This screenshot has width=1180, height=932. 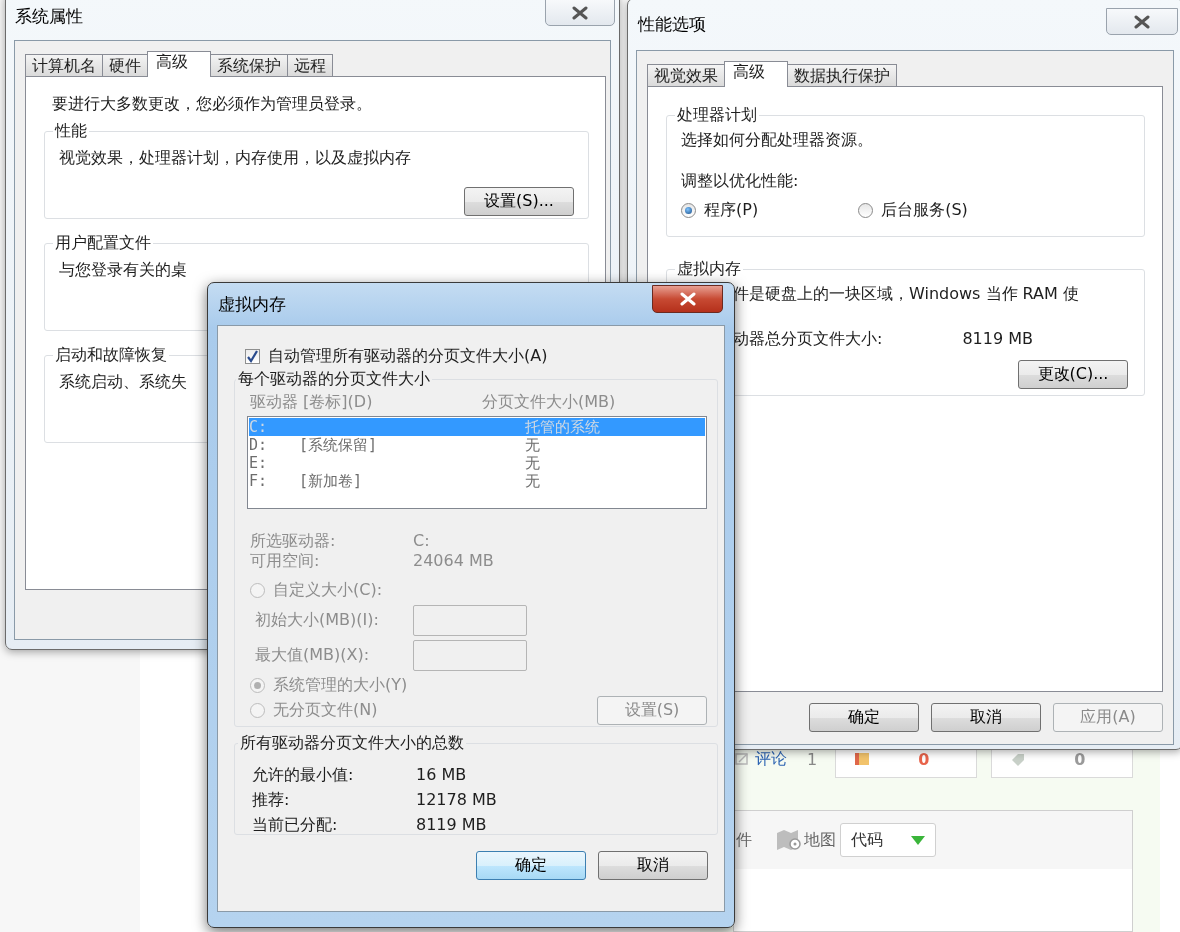 I want to click on tab: 计算机名, so click(x=64, y=65).